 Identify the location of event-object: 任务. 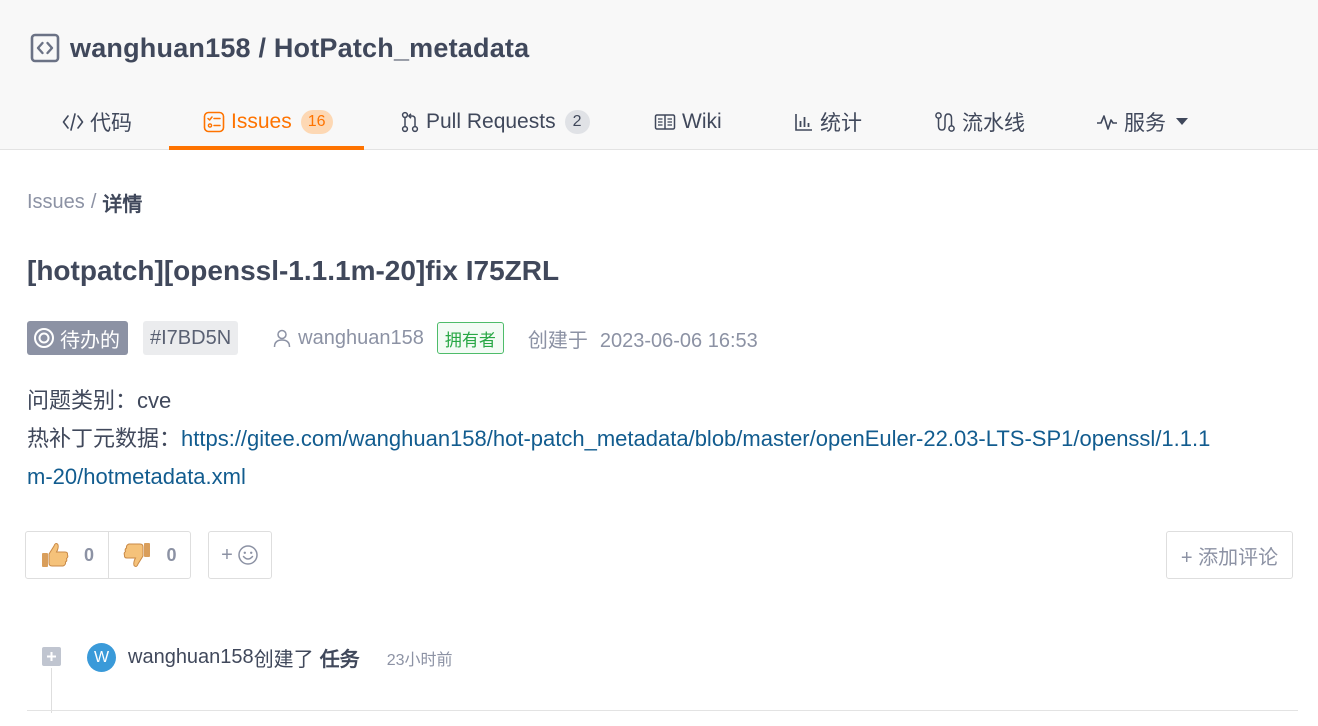
(339, 660).